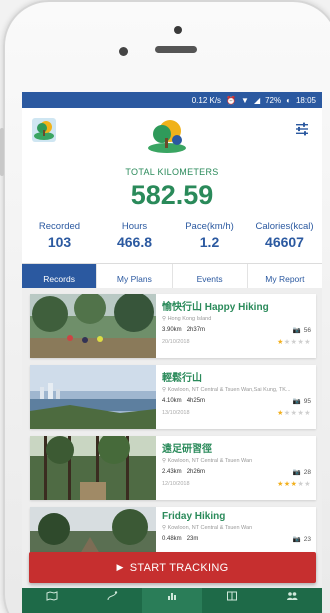  I want to click on record-distance: 3.90km, so click(172, 330).